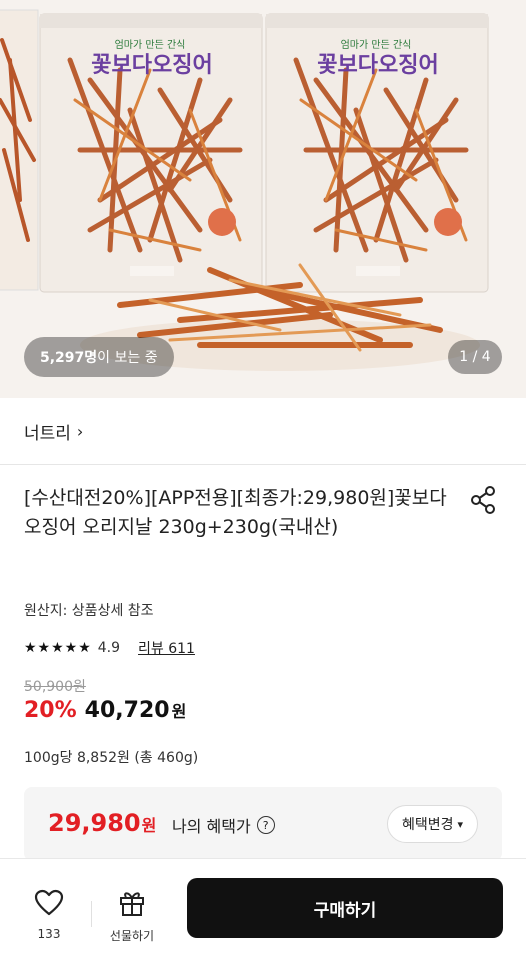 The image size is (526, 960). I want to click on unit-price: 100g당 8,852원 (총 460g), so click(111, 758).